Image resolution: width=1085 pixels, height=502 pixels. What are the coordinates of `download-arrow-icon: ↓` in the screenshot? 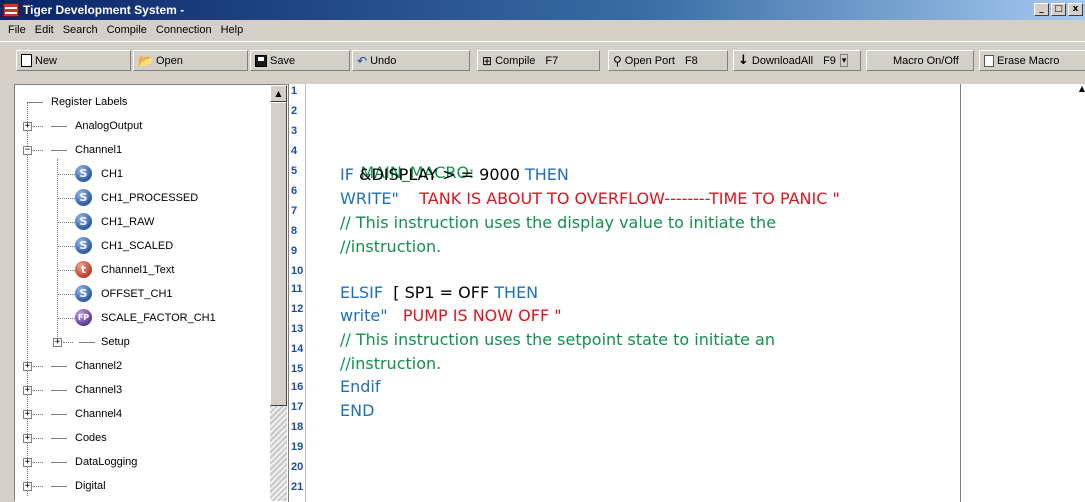 It's located at (743, 60).